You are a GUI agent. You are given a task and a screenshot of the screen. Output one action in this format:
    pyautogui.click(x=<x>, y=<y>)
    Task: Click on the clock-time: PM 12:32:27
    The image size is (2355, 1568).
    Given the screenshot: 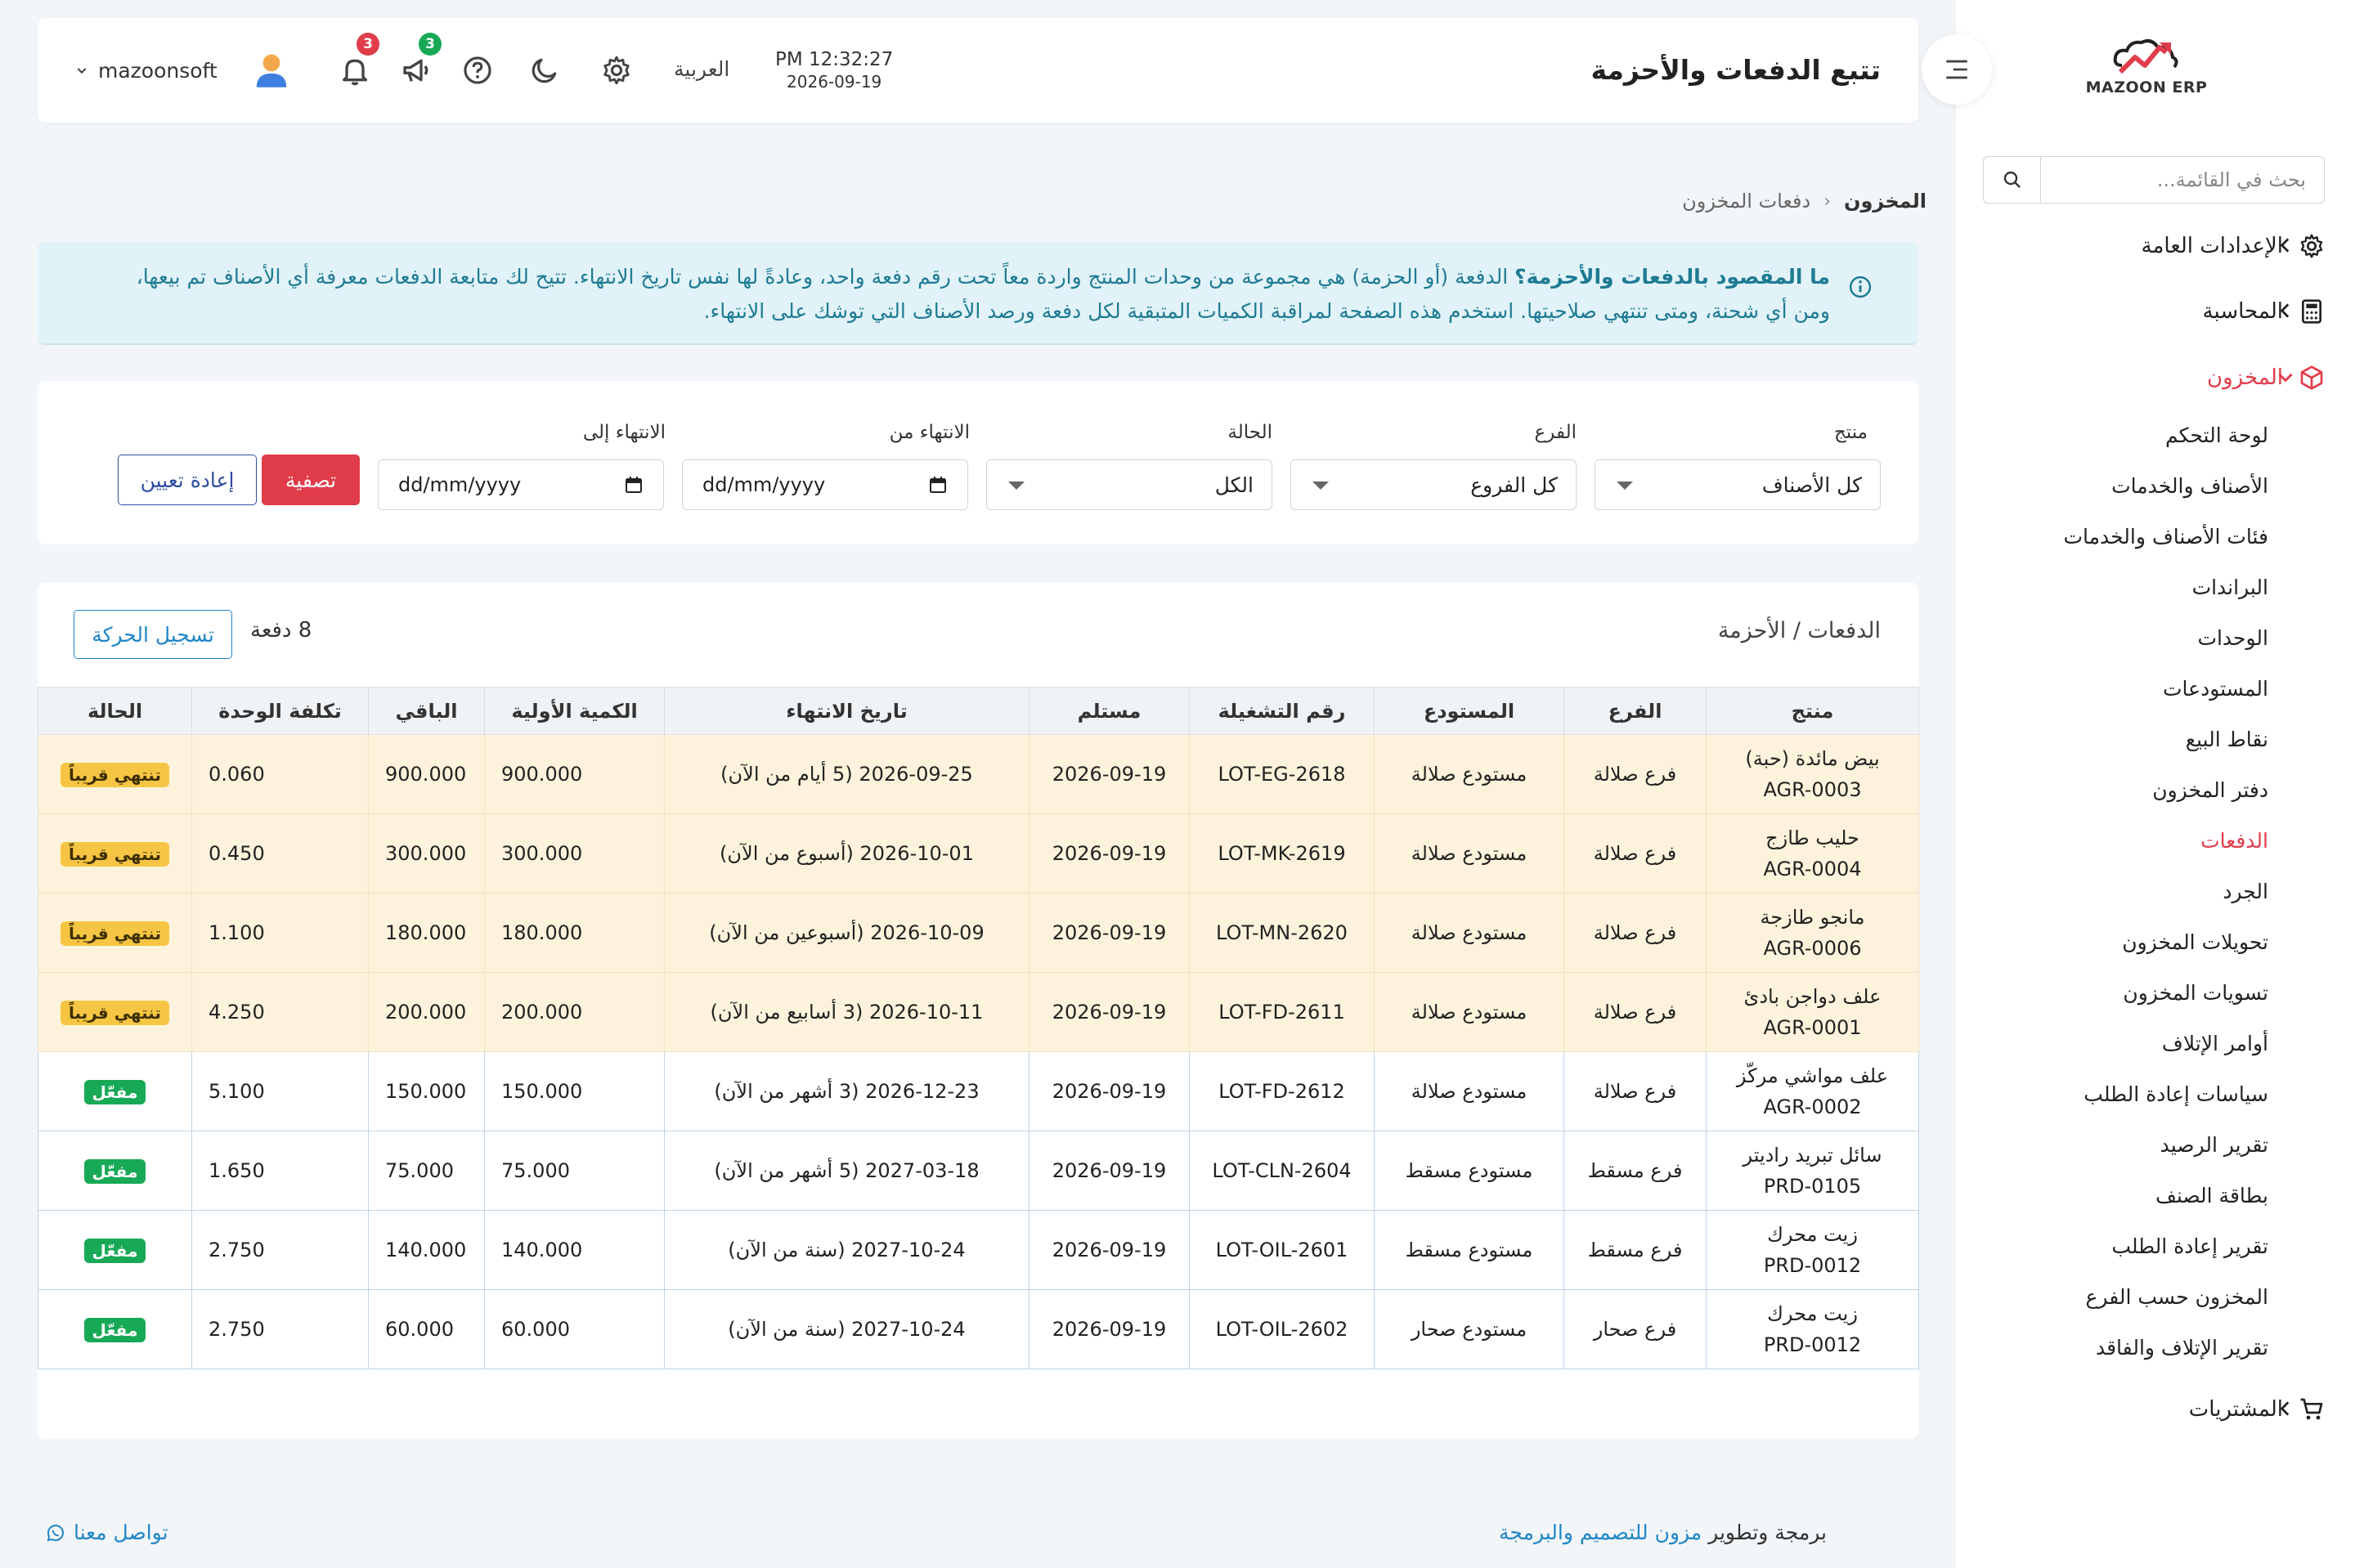 What is the action you would take?
    pyautogui.click(x=834, y=59)
    